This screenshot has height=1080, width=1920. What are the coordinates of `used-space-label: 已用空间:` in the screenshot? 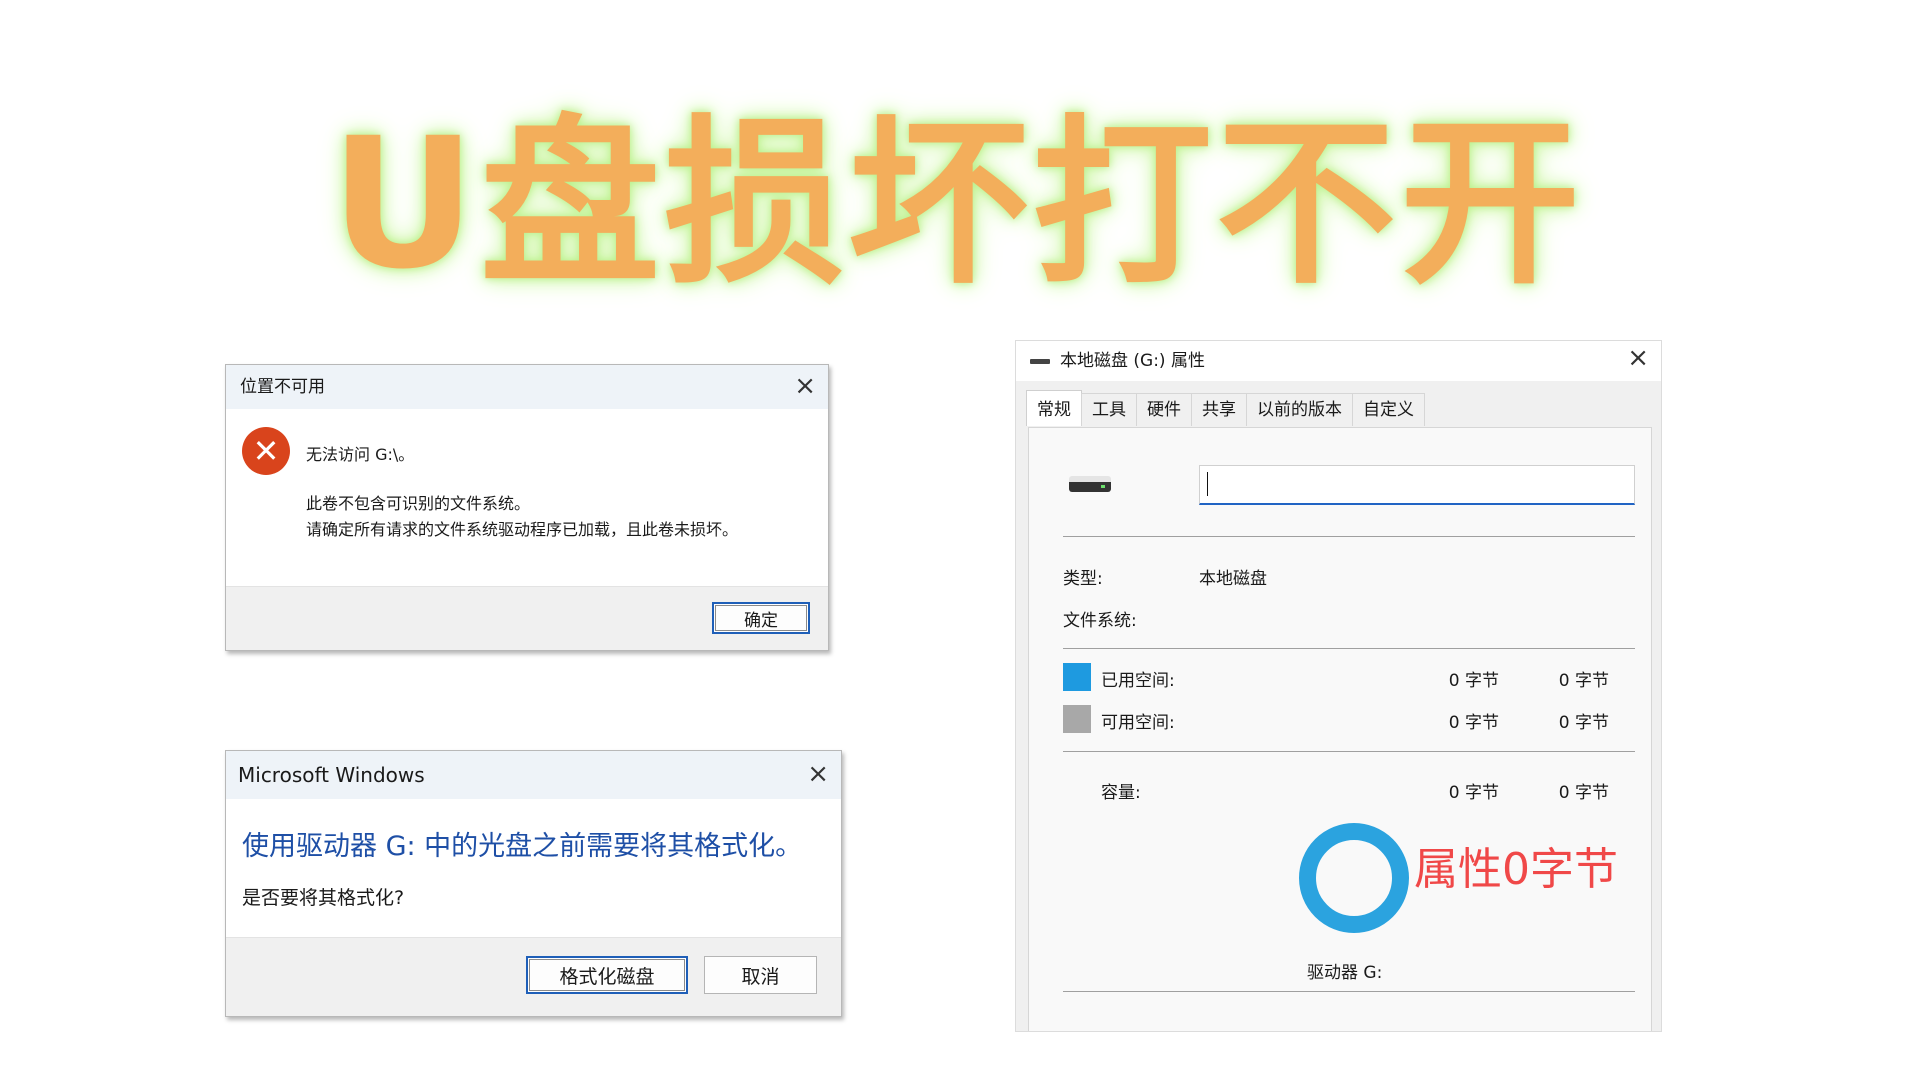 It's located at (1138, 681).